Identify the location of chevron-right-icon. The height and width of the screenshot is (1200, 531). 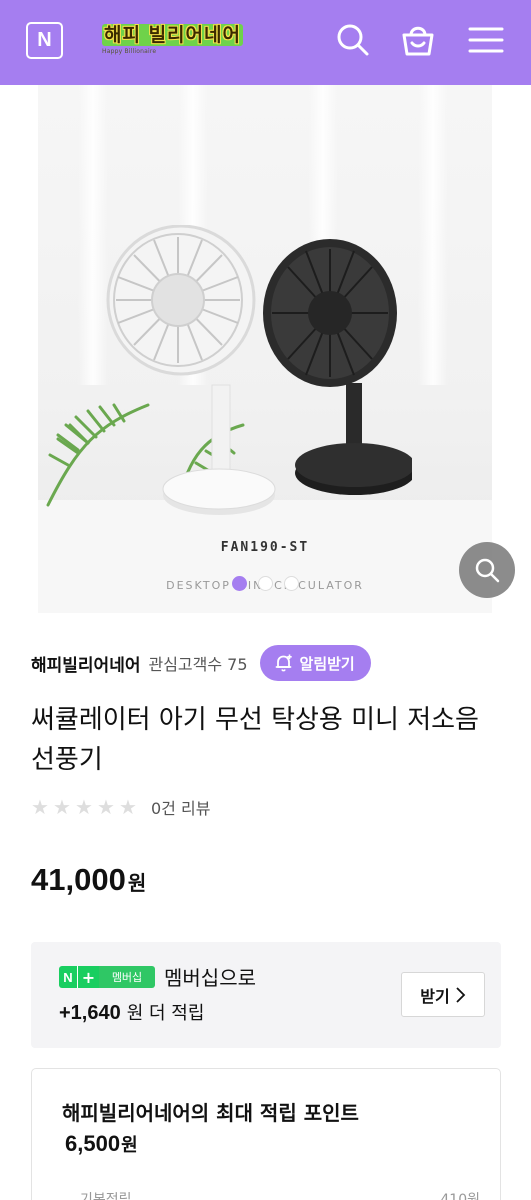
(460, 994).